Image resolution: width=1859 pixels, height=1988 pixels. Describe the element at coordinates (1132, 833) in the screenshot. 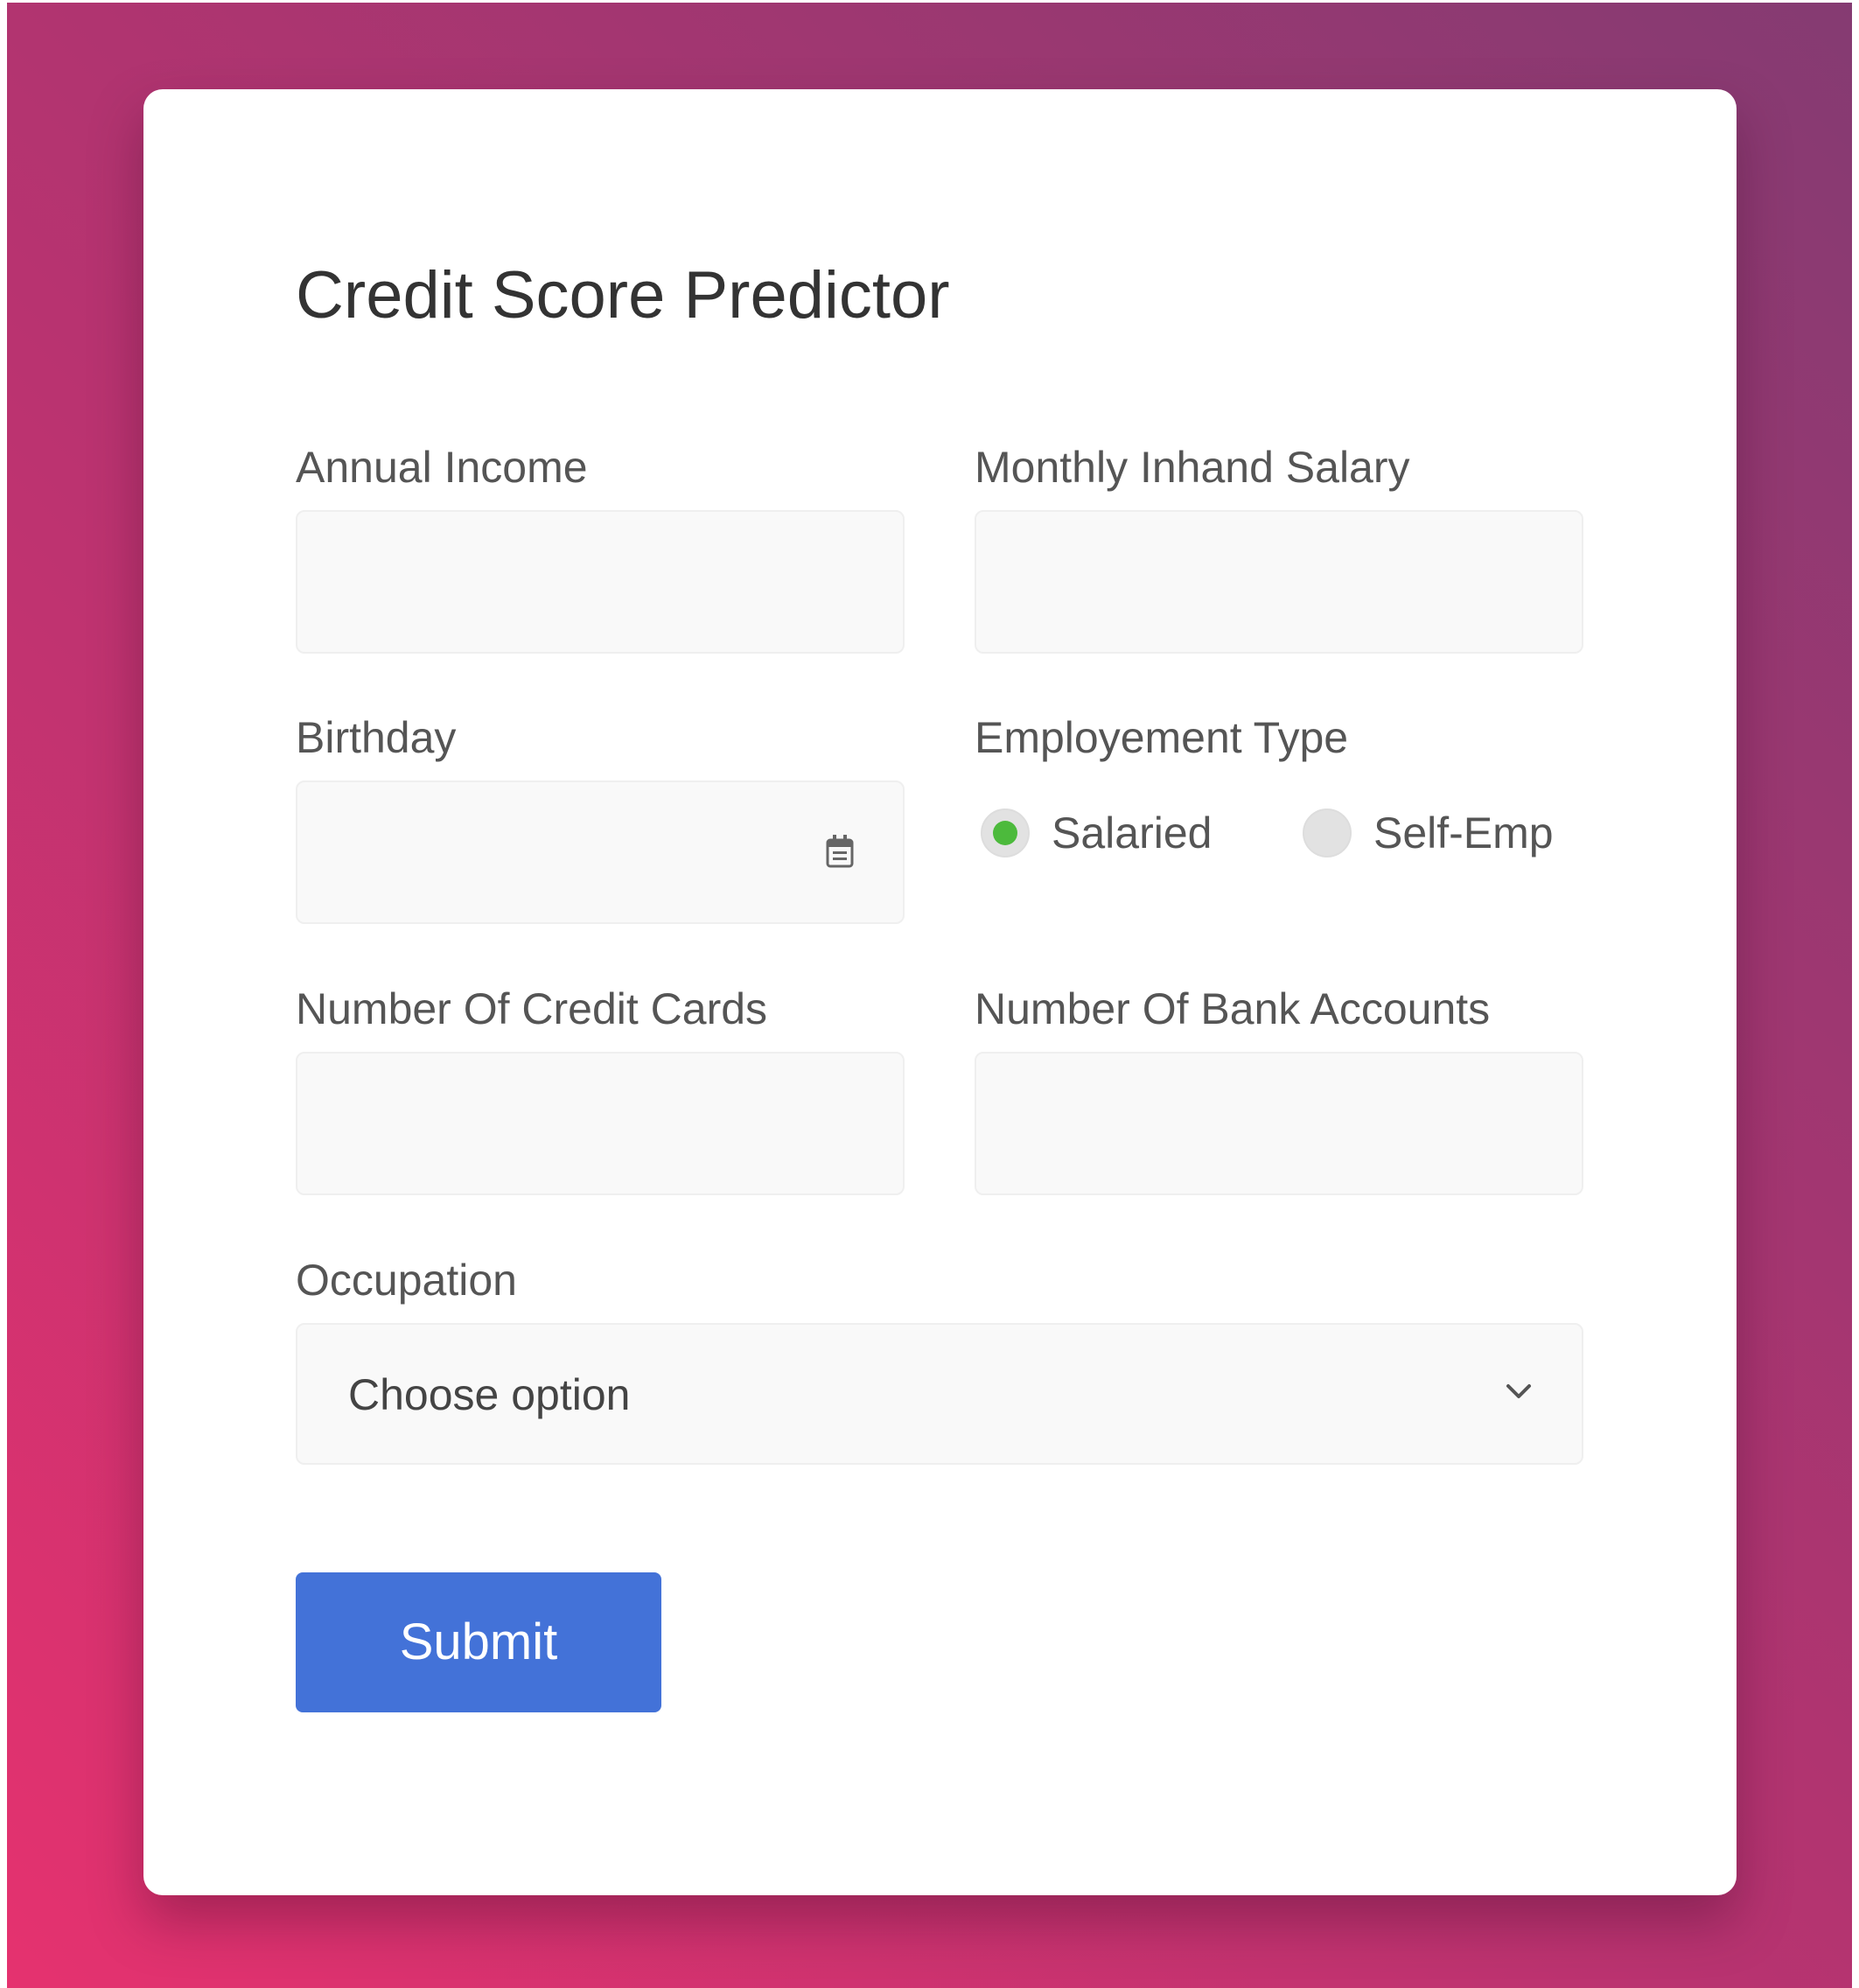

I see `salaried-radio-label: Salaried` at that location.